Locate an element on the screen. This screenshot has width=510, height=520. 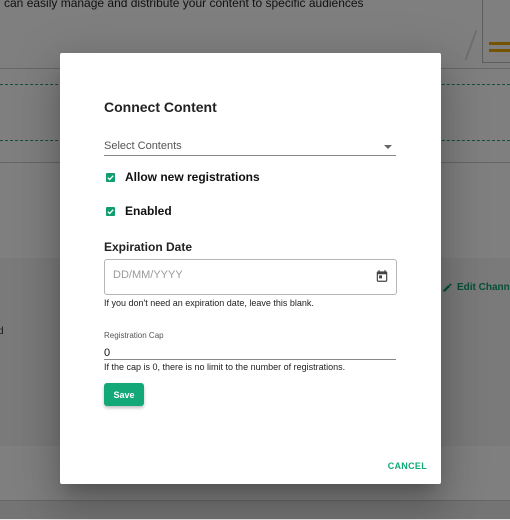
save-button: Save is located at coordinates (124, 394).